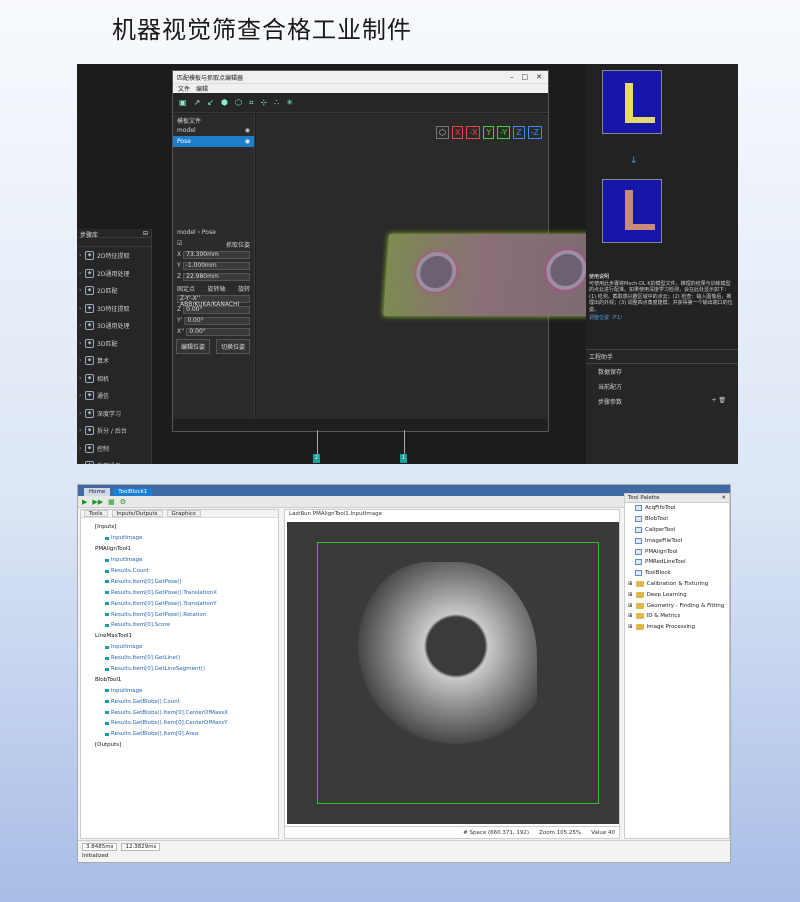 This screenshot has width=800, height=902. I want to click on settings-icon: ⚙, so click(123, 502).